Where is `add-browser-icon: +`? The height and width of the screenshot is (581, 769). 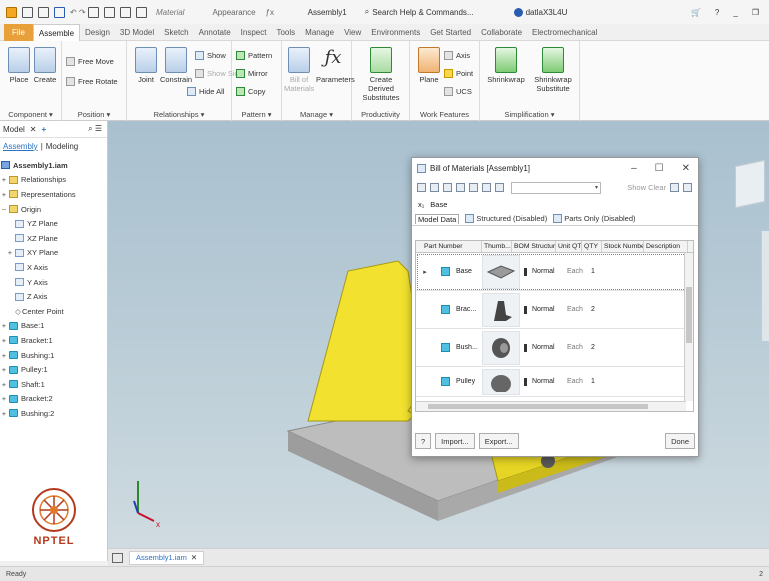
add-browser-icon: + is located at coordinates (44, 129).